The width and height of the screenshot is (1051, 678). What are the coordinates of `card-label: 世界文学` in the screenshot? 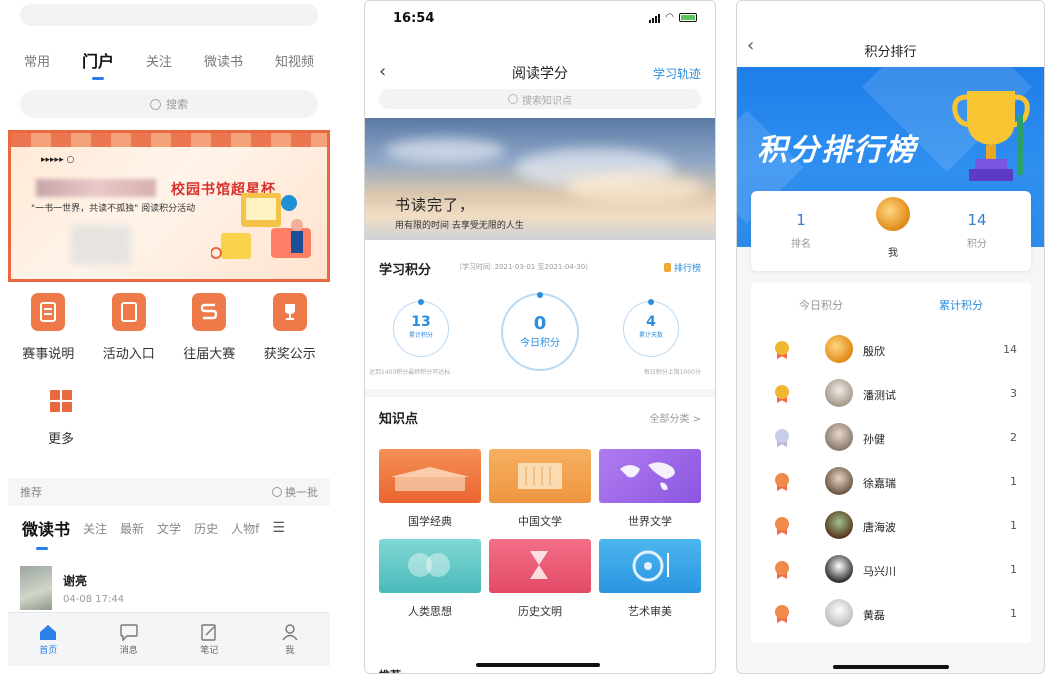 It's located at (650, 521).